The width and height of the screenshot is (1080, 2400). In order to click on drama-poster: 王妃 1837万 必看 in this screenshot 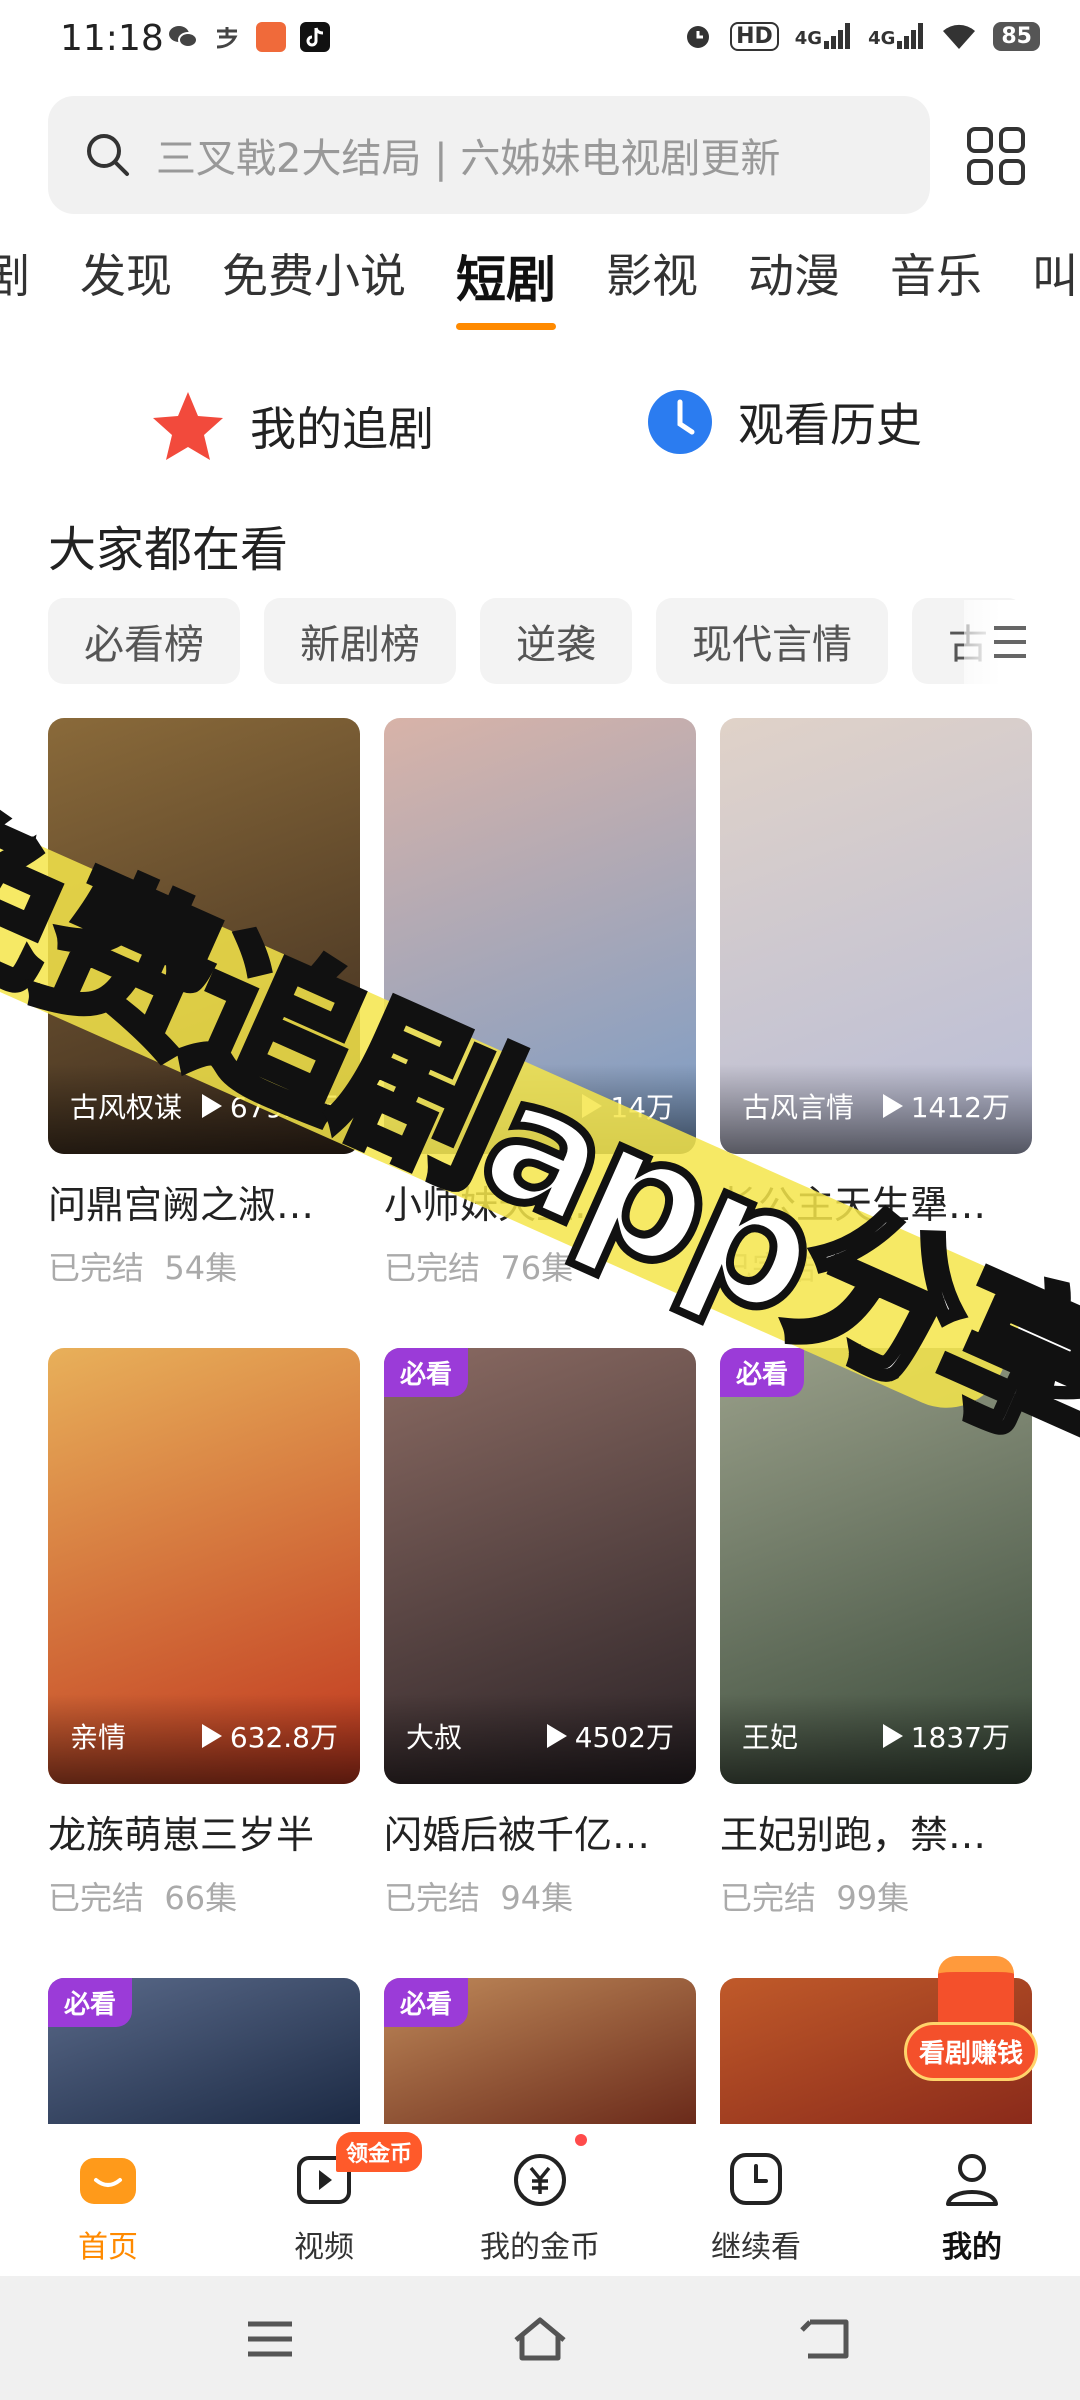, I will do `click(876, 1566)`.